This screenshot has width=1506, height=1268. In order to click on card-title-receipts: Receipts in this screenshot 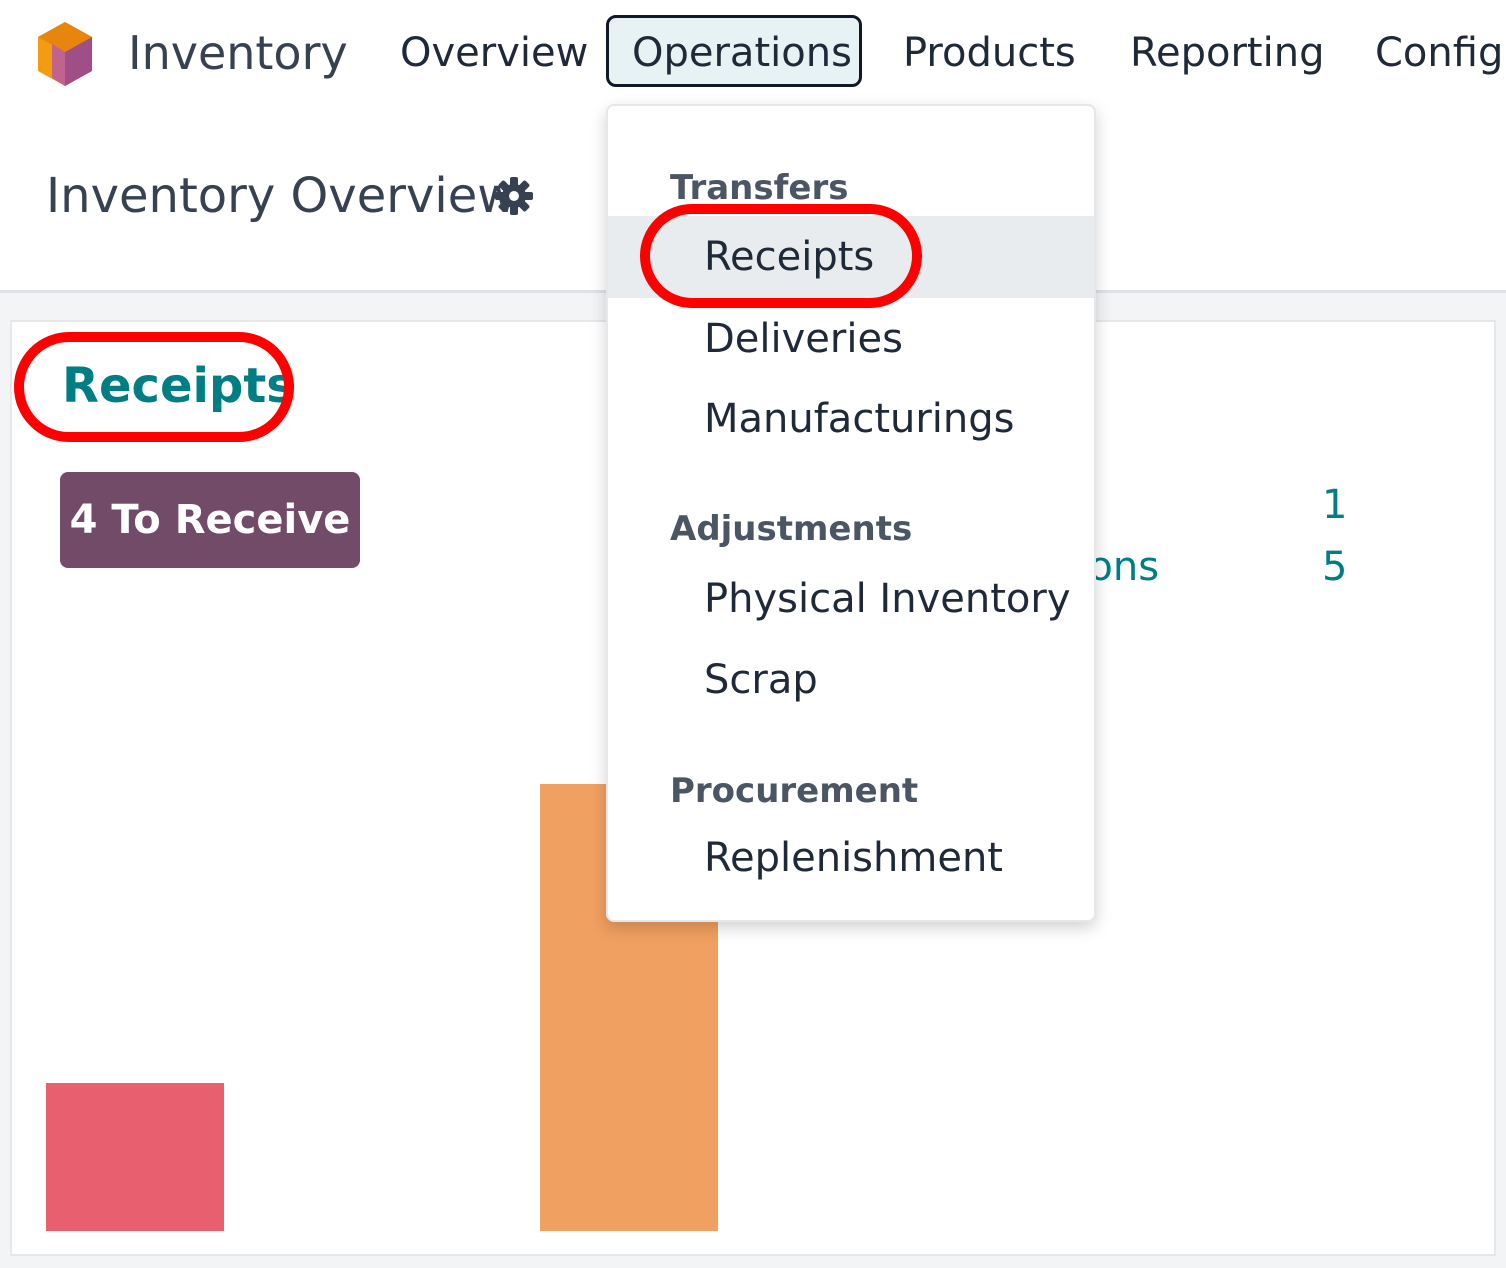, I will do `click(178, 386)`.